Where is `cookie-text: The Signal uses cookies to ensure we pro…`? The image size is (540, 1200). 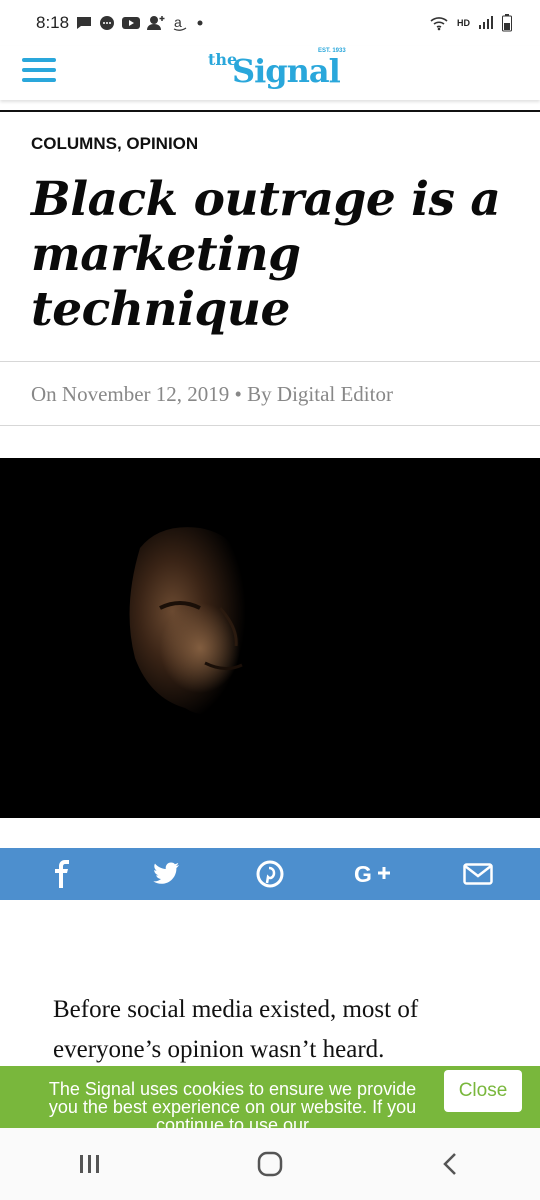 cookie-text: The Signal uses cookies to ensure we pro… is located at coordinates (232, 1103).